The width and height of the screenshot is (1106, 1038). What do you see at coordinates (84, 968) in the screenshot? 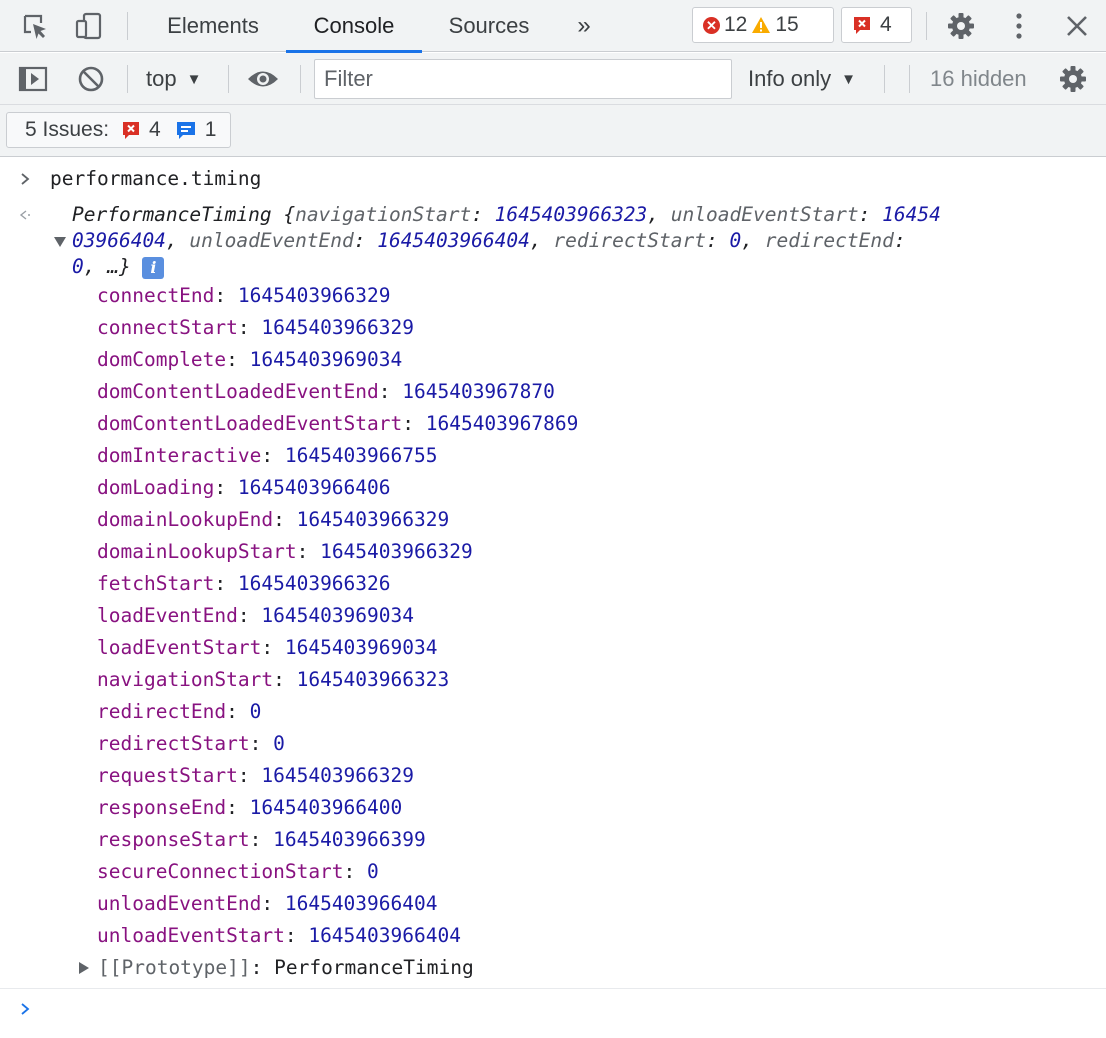
I see `collapsed-triangle-icon` at bounding box center [84, 968].